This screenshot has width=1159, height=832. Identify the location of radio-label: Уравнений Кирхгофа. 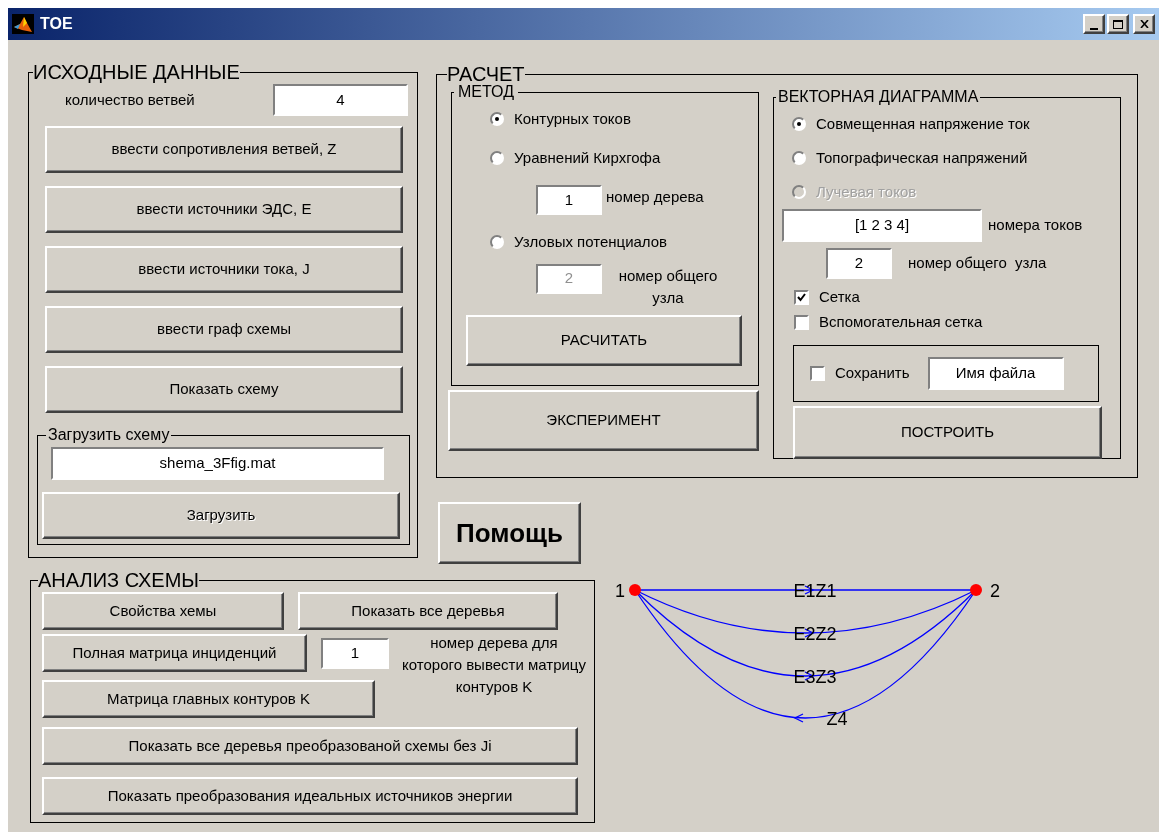
(587, 157).